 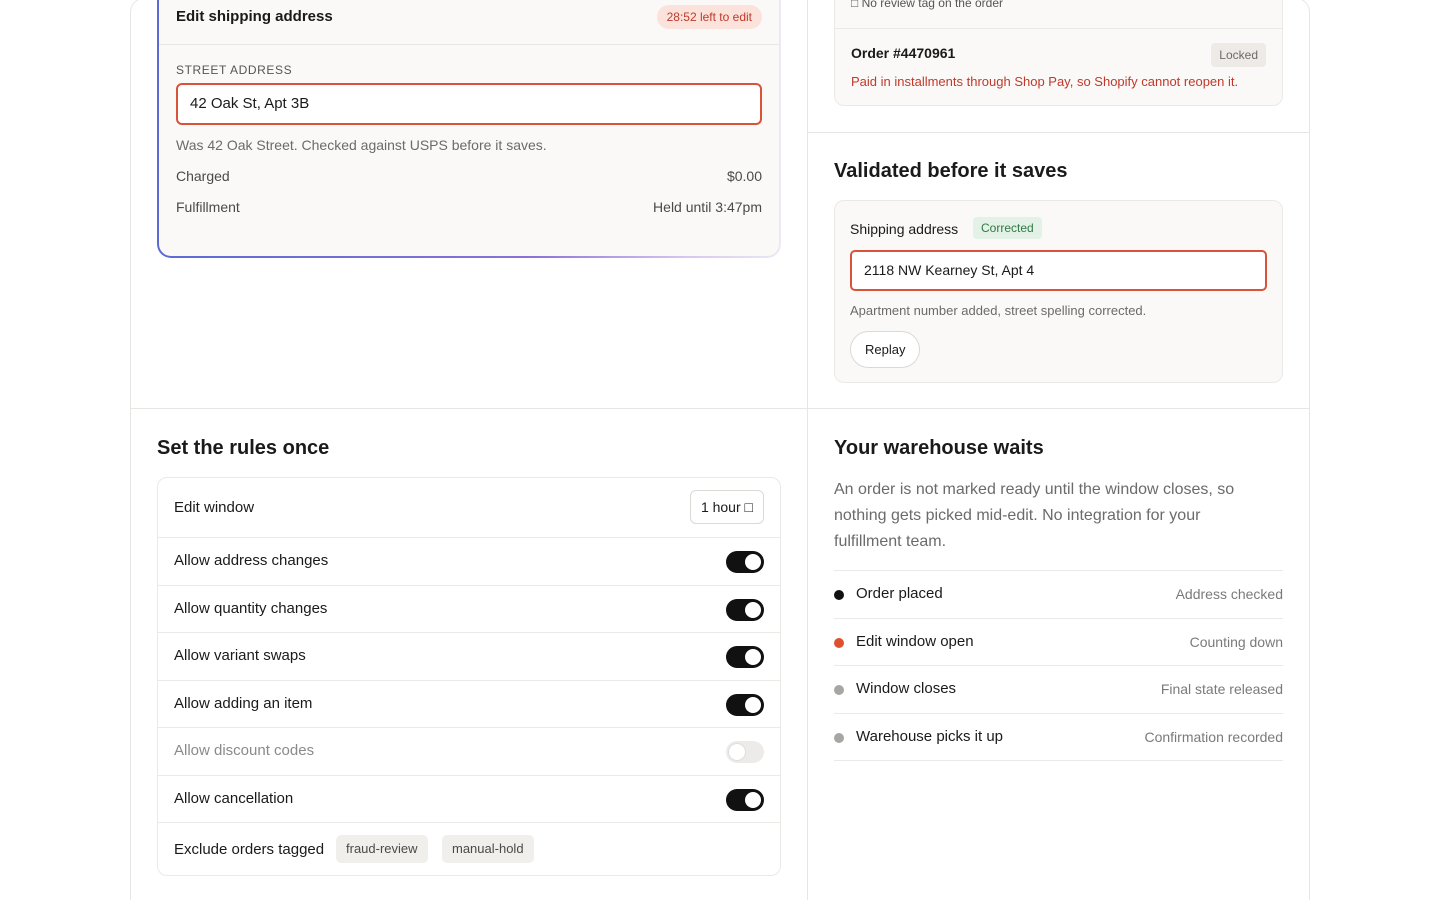 What do you see at coordinates (1058, 689) in the screenshot?
I see `timeline-step: Window closes Final state released` at bounding box center [1058, 689].